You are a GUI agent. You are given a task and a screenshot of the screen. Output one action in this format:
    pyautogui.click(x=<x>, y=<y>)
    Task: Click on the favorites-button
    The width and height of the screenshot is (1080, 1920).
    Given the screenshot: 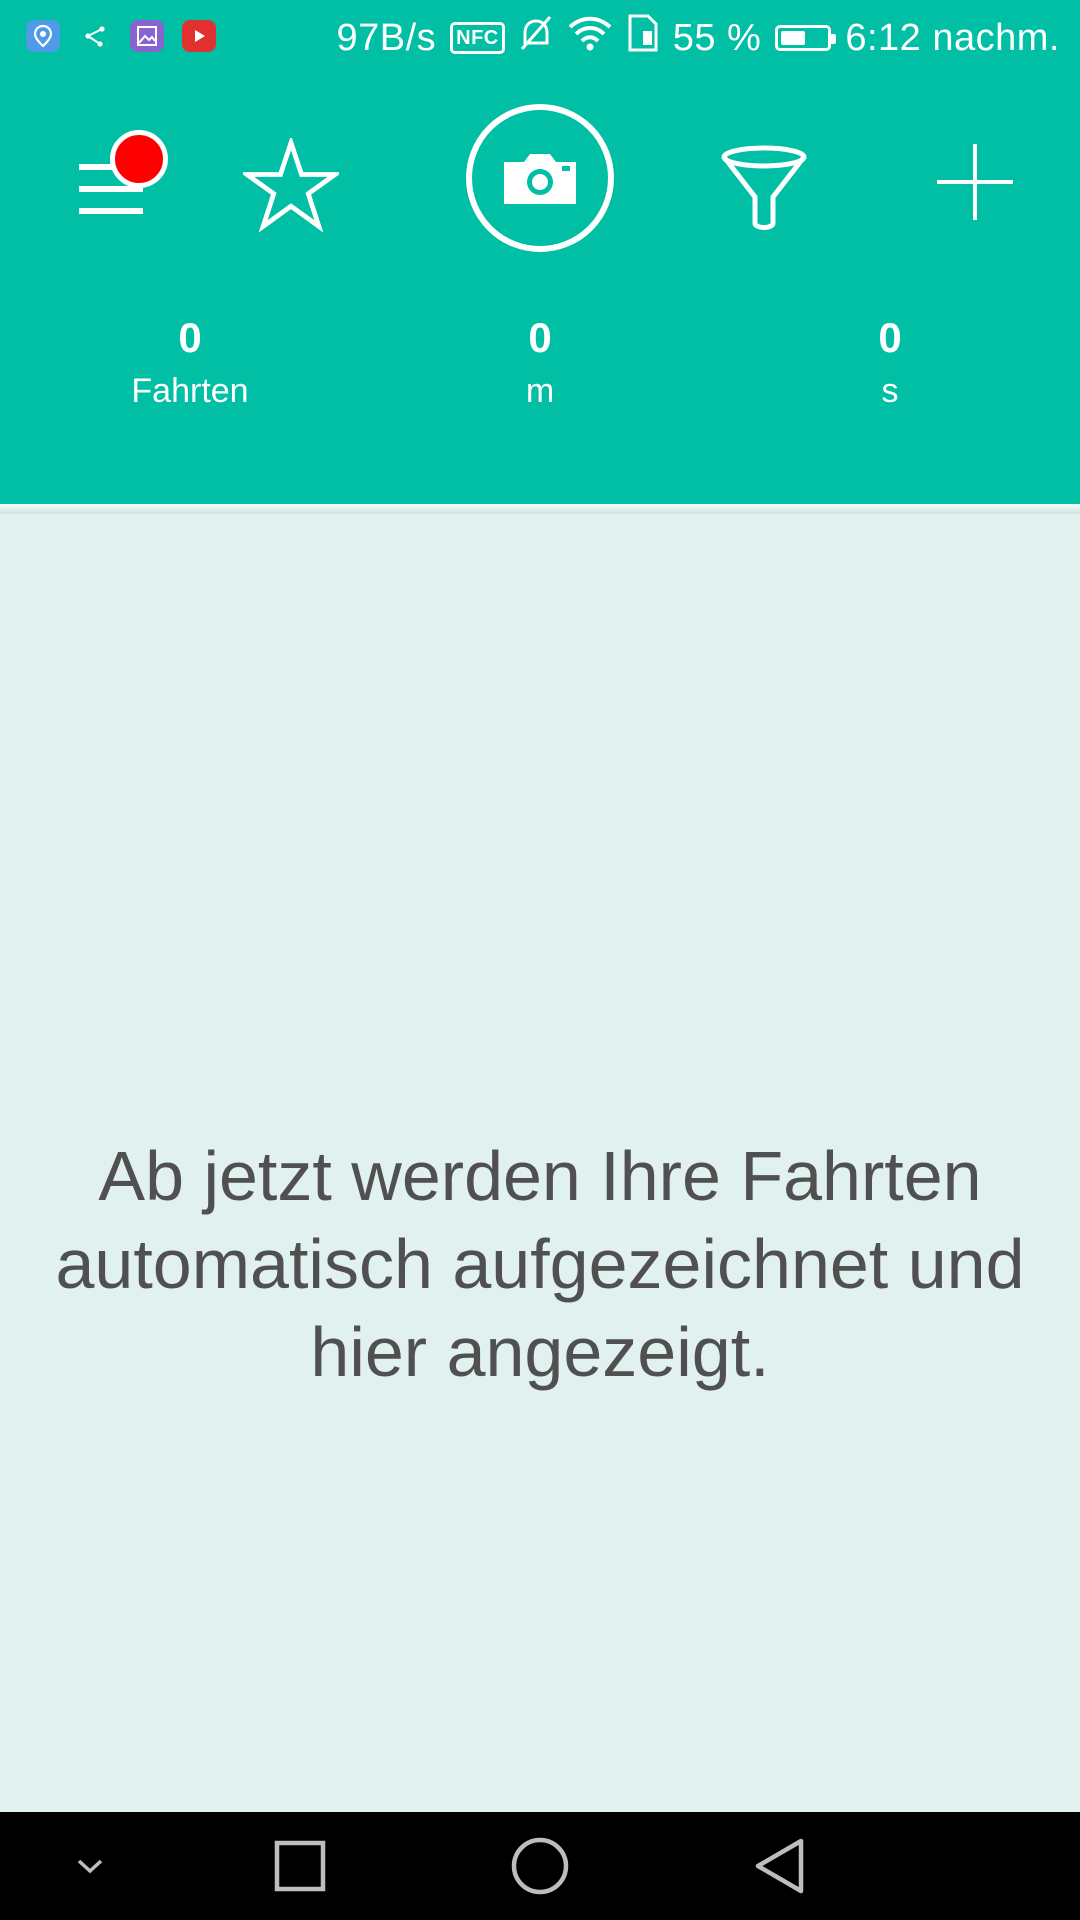 What is the action you would take?
    pyautogui.click(x=291, y=186)
    